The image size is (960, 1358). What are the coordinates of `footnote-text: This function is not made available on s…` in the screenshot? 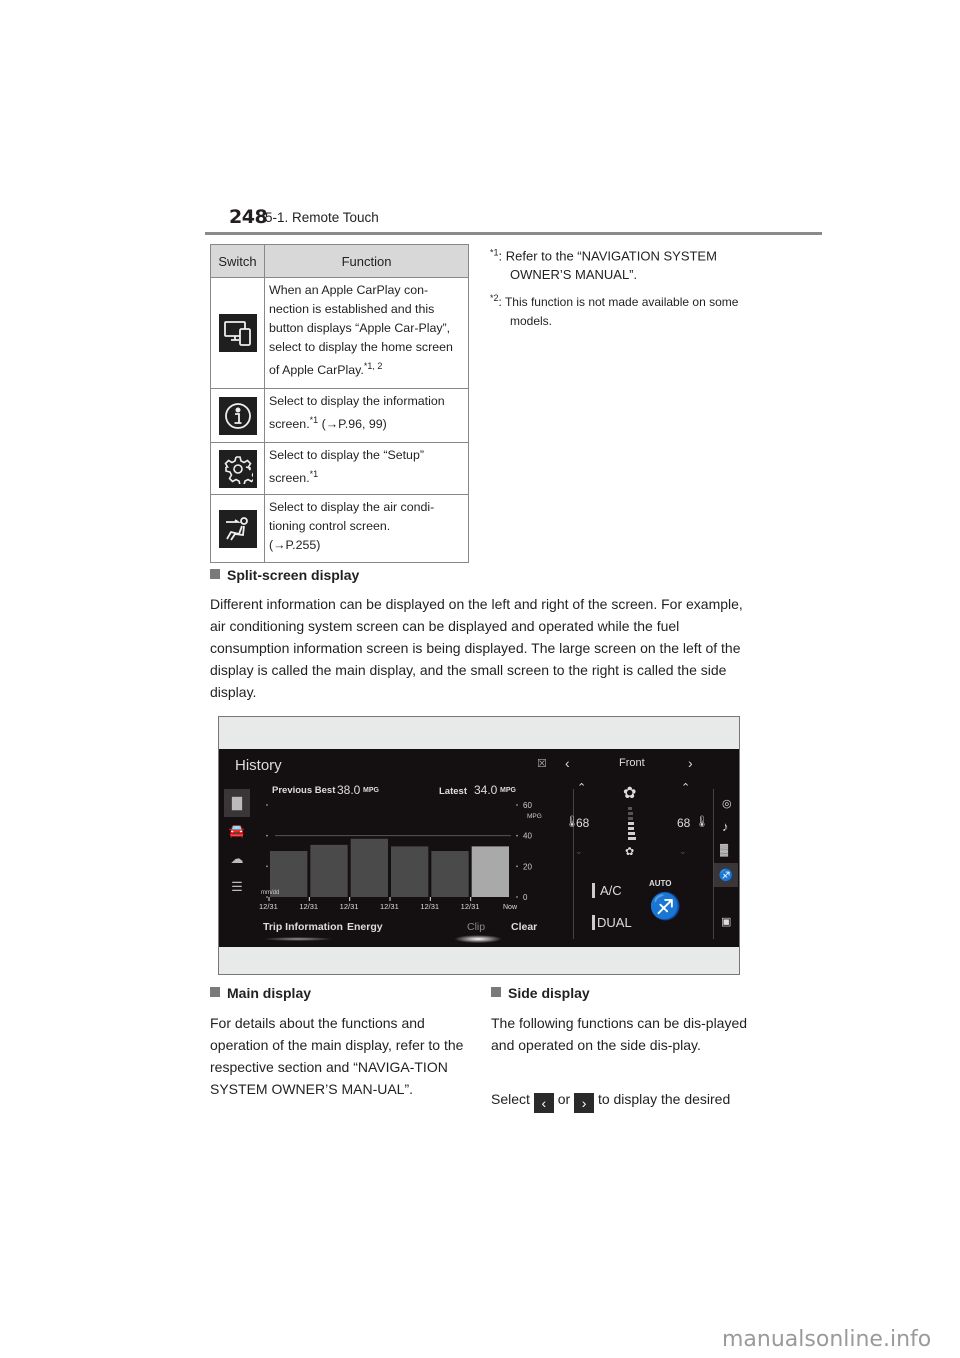 It's located at (621, 312).